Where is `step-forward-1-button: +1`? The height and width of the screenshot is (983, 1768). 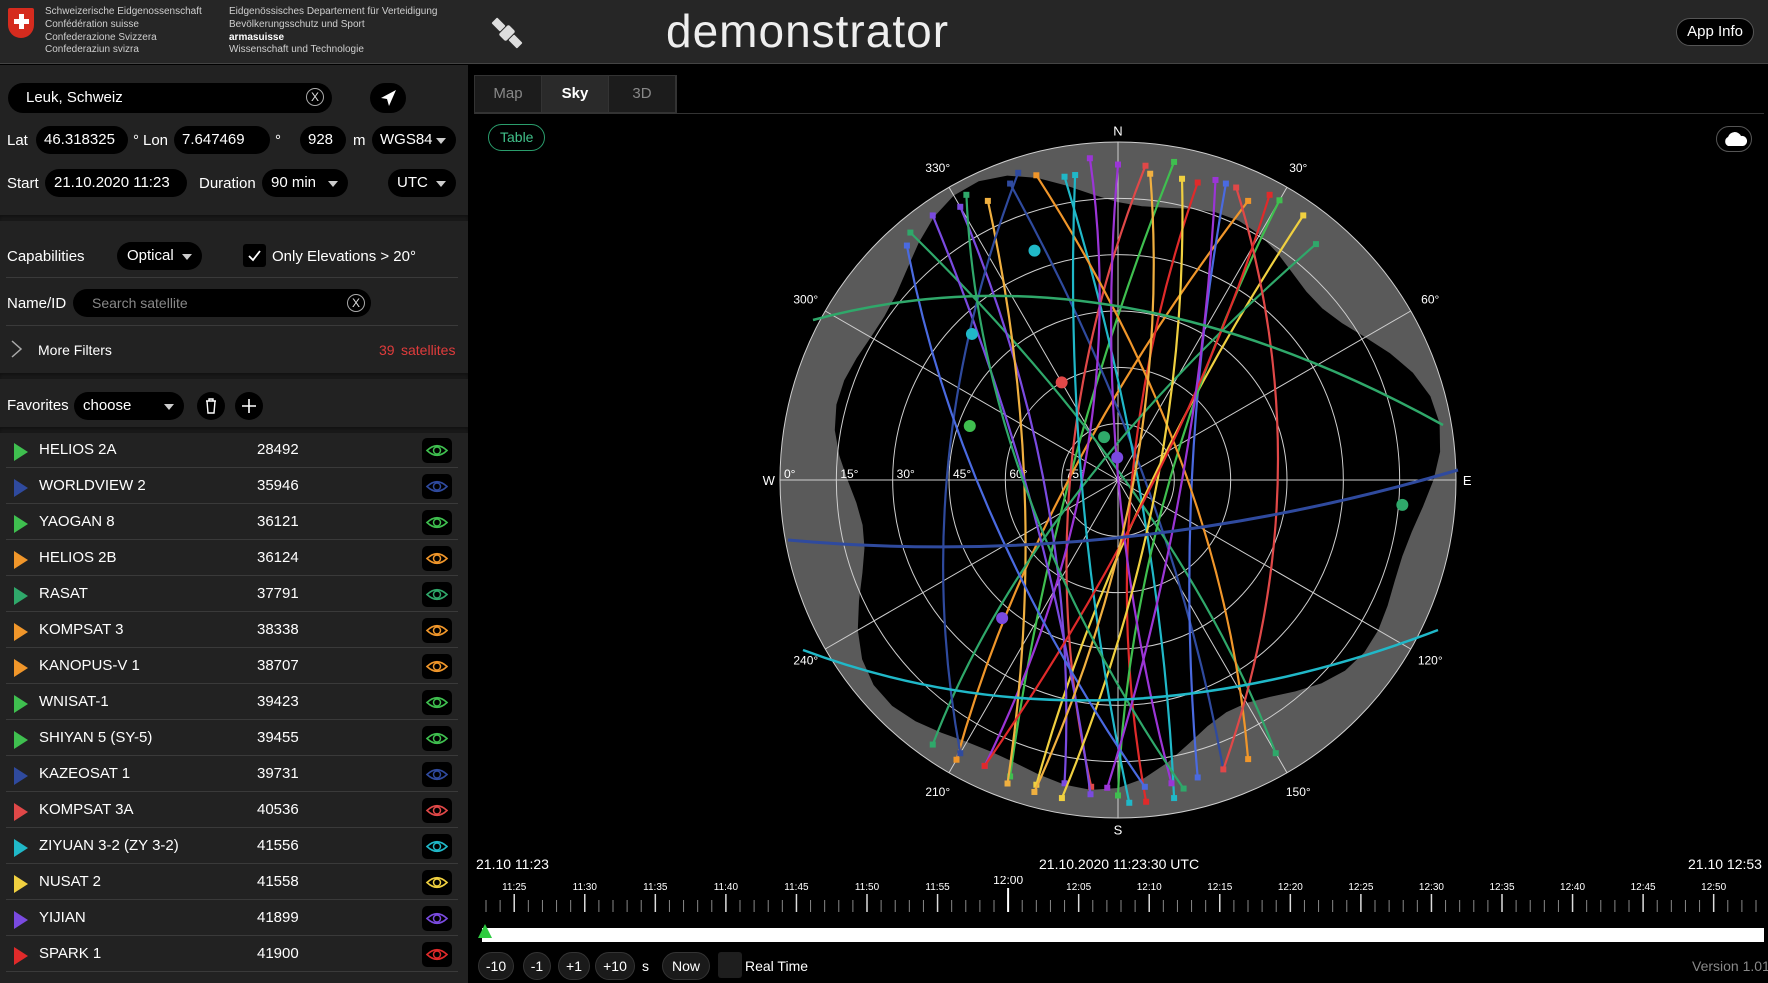 step-forward-1-button: +1 is located at coordinates (574, 966).